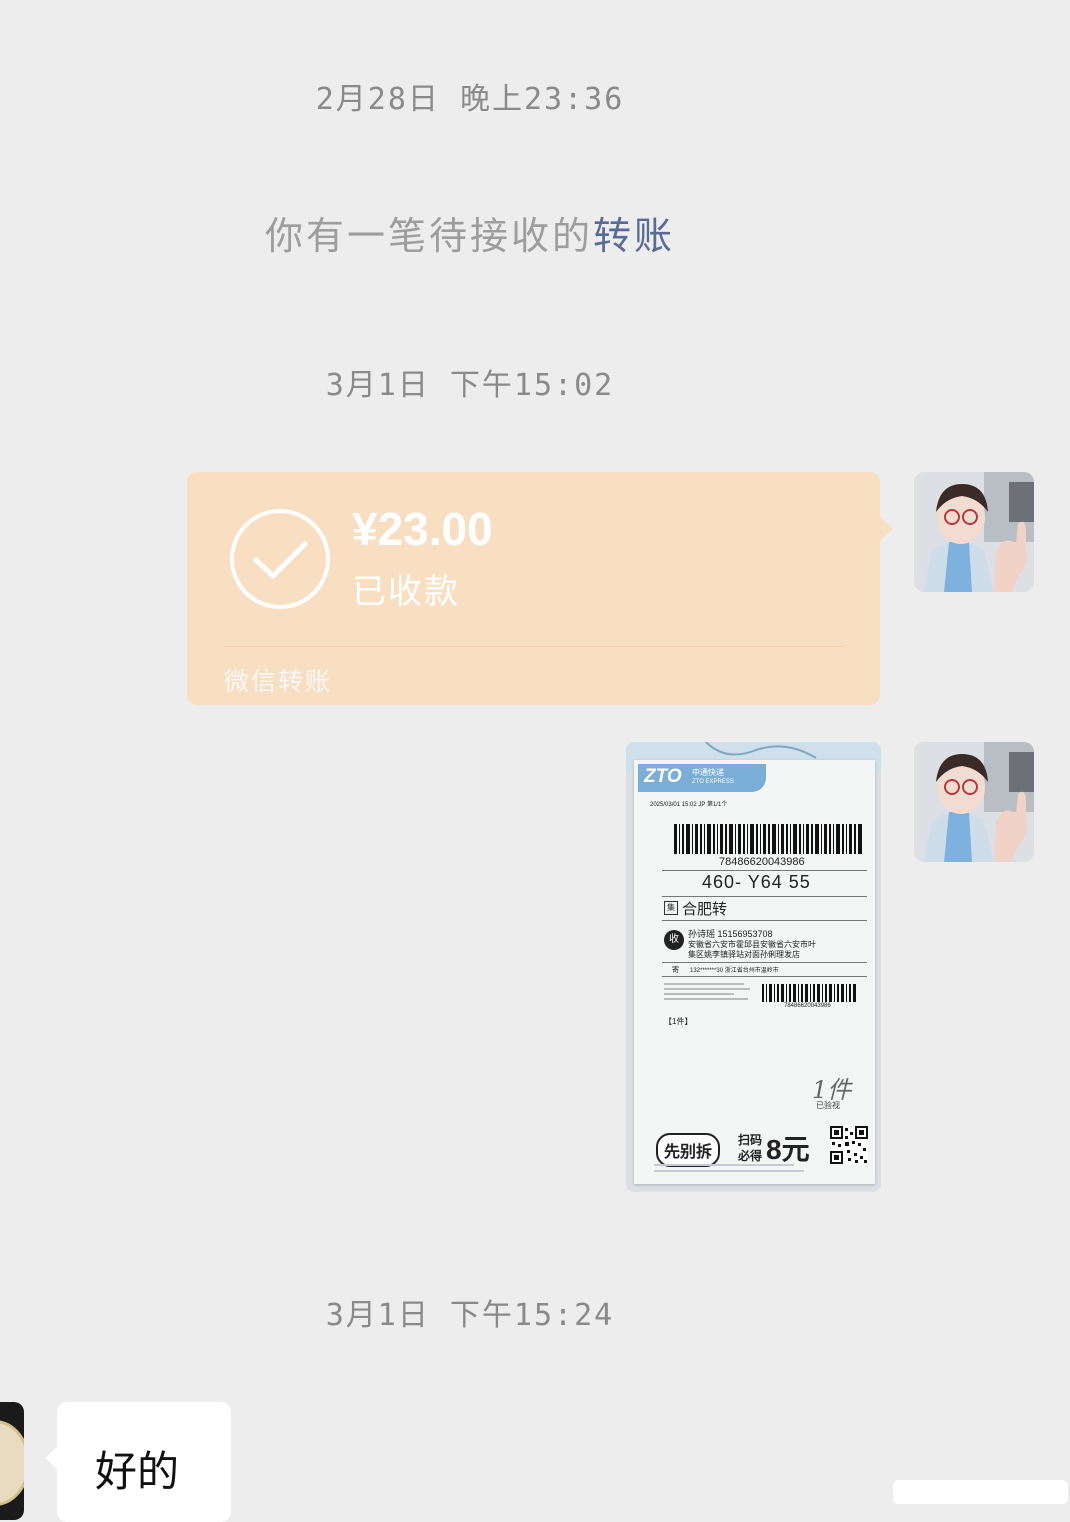 The width and height of the screenshot is (1070, 1522). I want to click on piece-count: 【1件】, so click(678, 1021).